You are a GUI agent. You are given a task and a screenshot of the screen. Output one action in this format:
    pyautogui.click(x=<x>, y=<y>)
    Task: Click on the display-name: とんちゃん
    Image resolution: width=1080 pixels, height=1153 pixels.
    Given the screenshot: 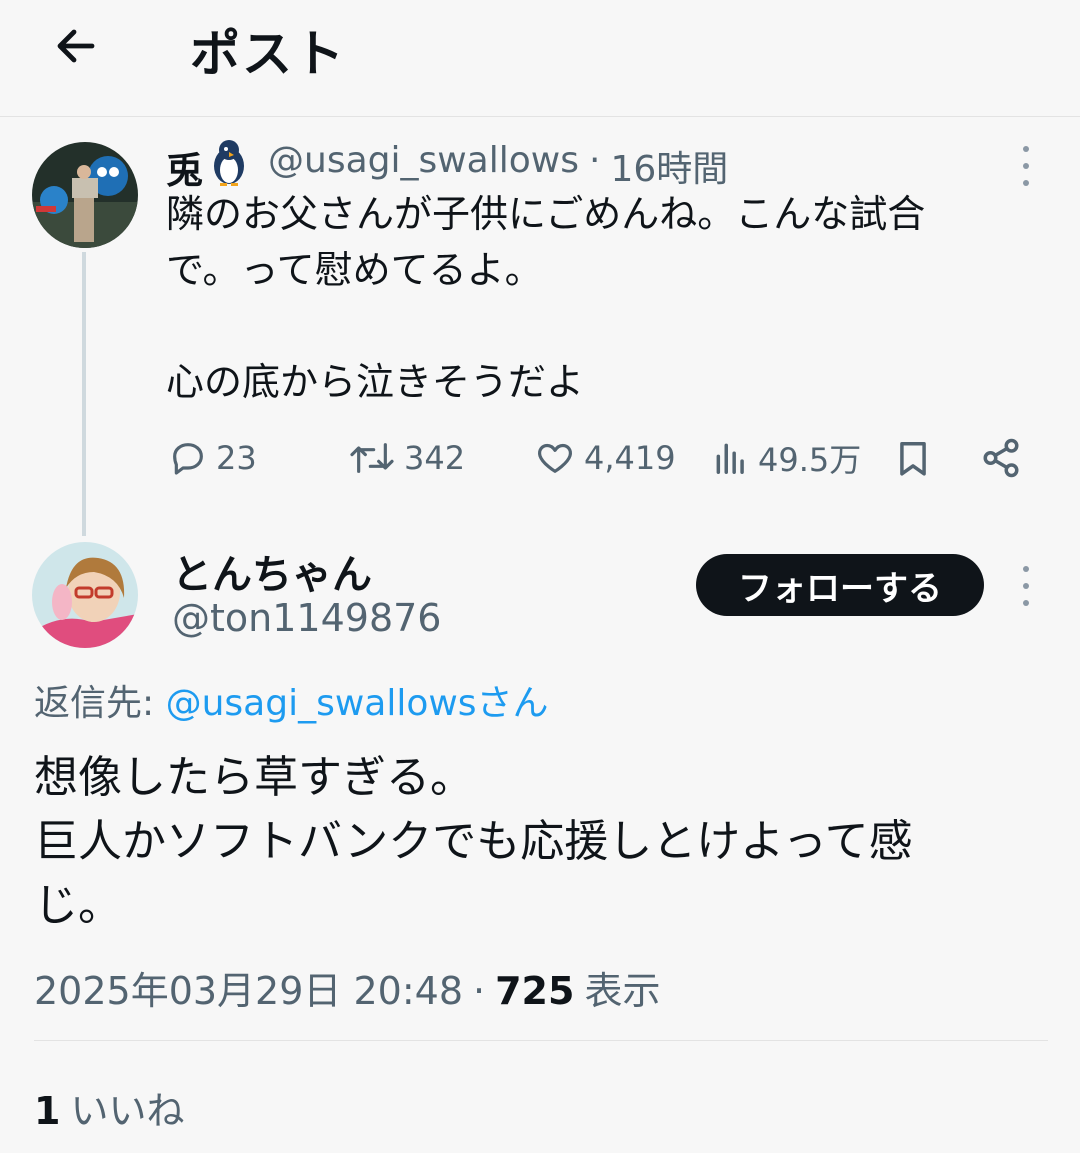 What is the action you would take?
    pyautogui.click(x=272, y=571)
    